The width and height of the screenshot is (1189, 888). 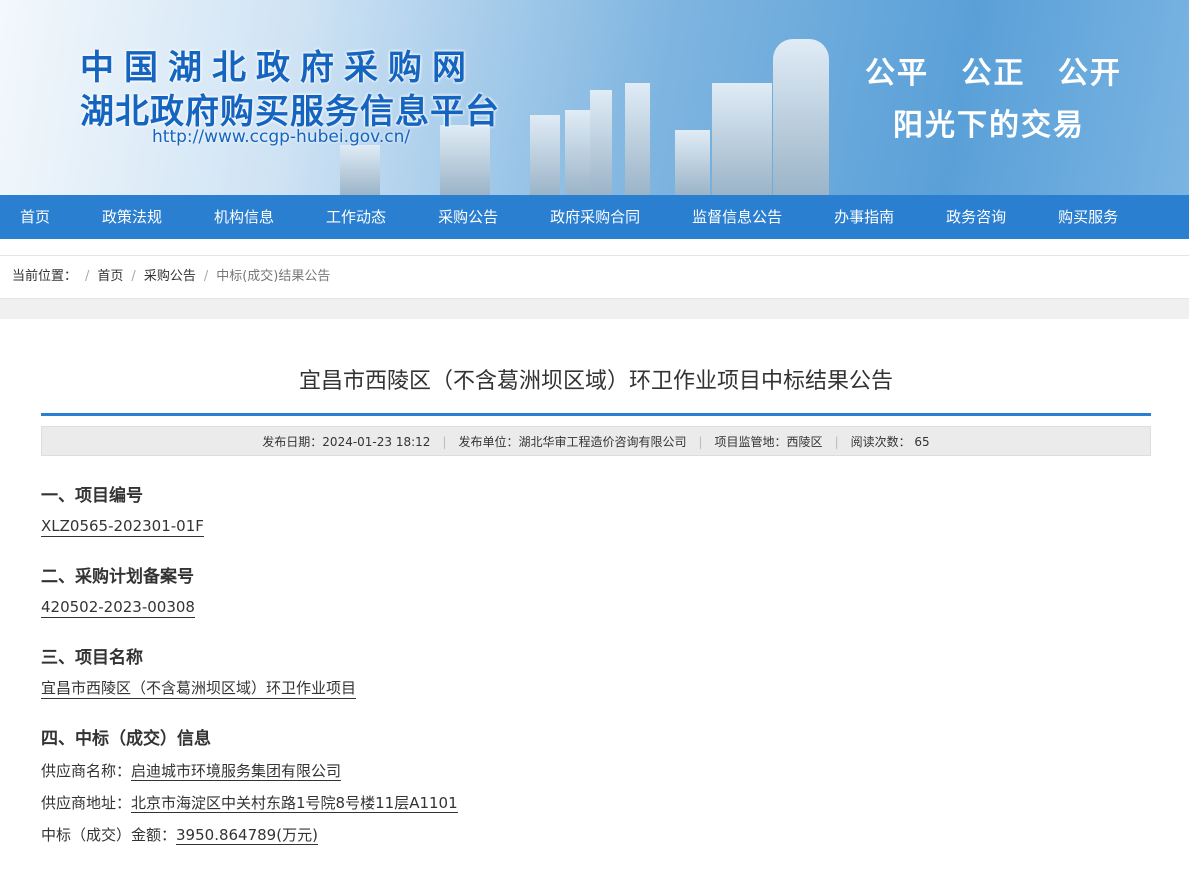 What do you see at coordinates (117, 577) in the screenshot?
I see `section-heading: 二、采购计划备案号` at bounding box center [117, 577].